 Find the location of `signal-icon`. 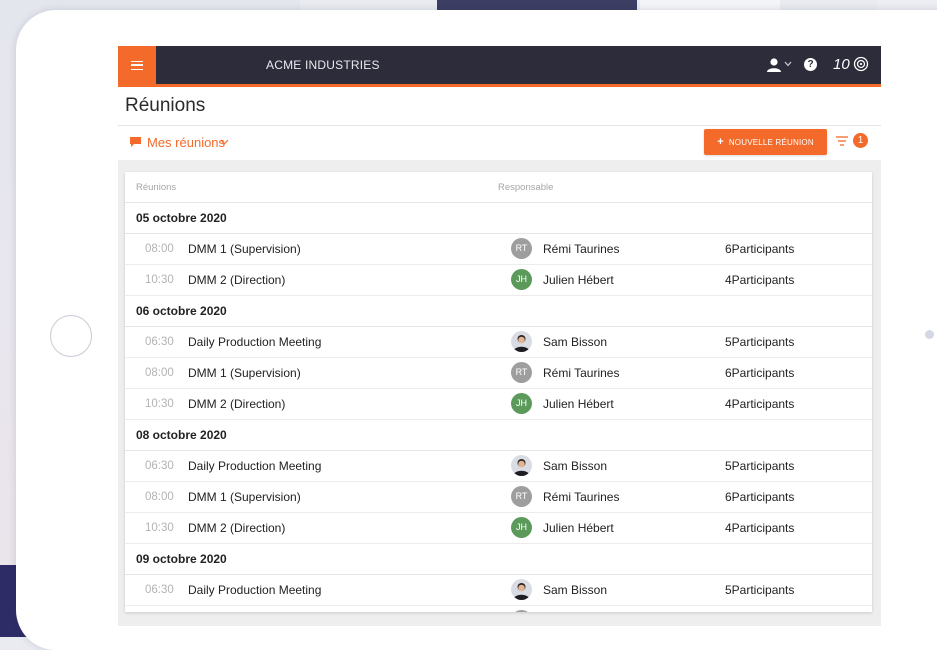

signal-icon is located at coordinates (861, 64).